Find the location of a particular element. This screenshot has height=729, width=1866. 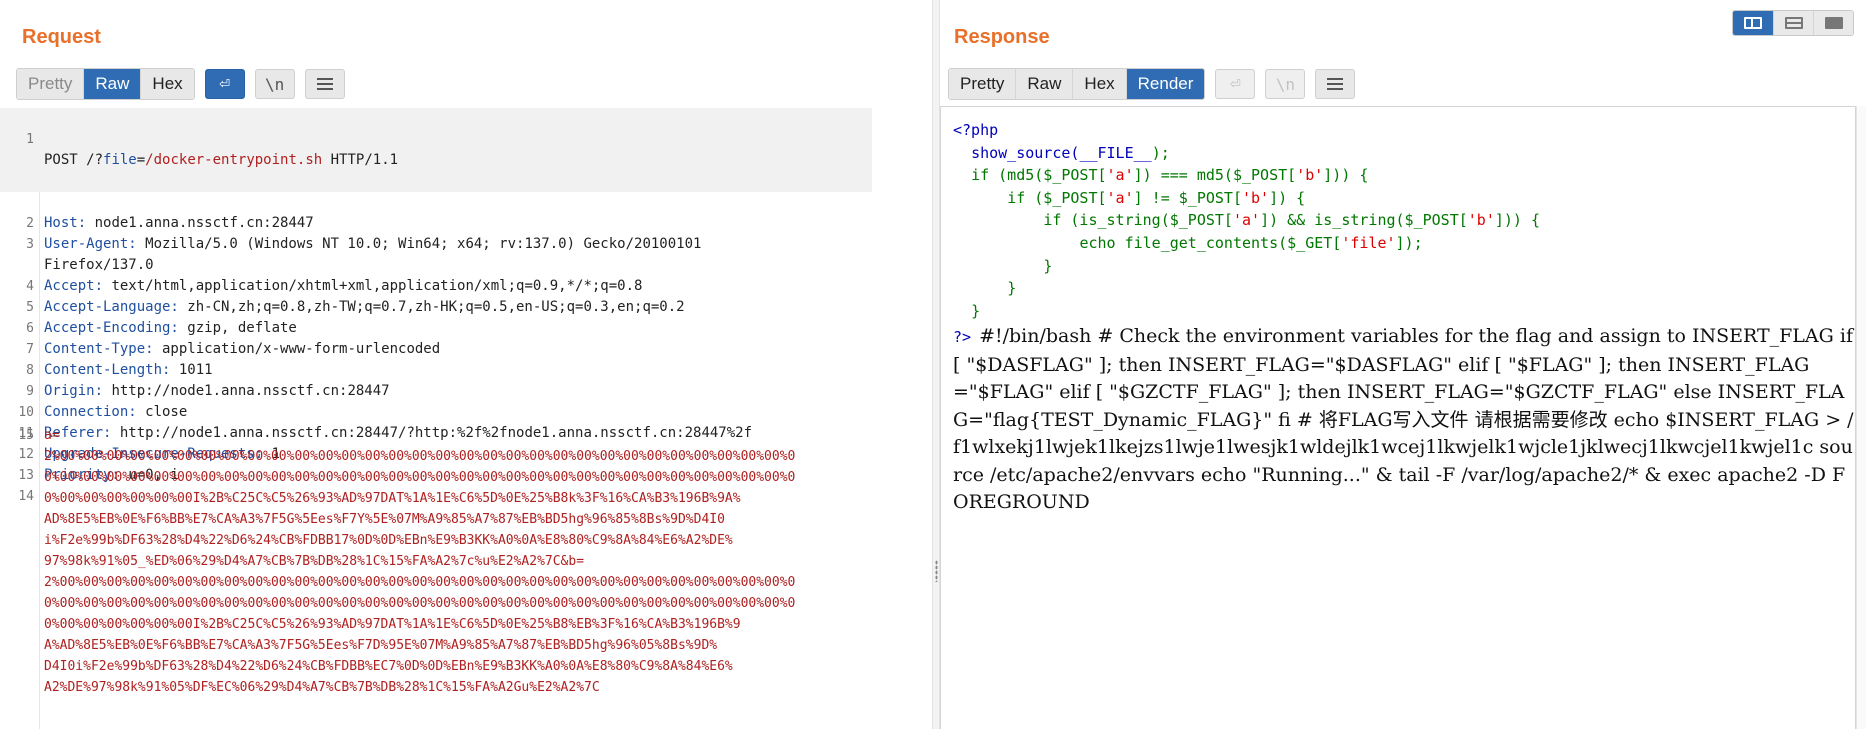

response-toolbar: Pretty Raw Hex Render ⏎ \n is located at coordinates (1152, 84).